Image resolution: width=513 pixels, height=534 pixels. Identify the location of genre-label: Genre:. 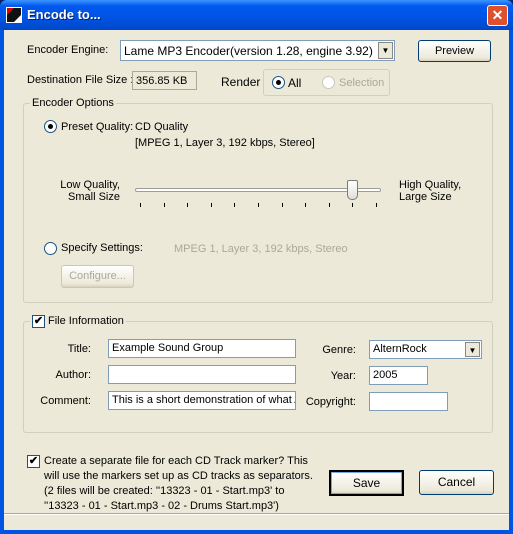
(339, 350).